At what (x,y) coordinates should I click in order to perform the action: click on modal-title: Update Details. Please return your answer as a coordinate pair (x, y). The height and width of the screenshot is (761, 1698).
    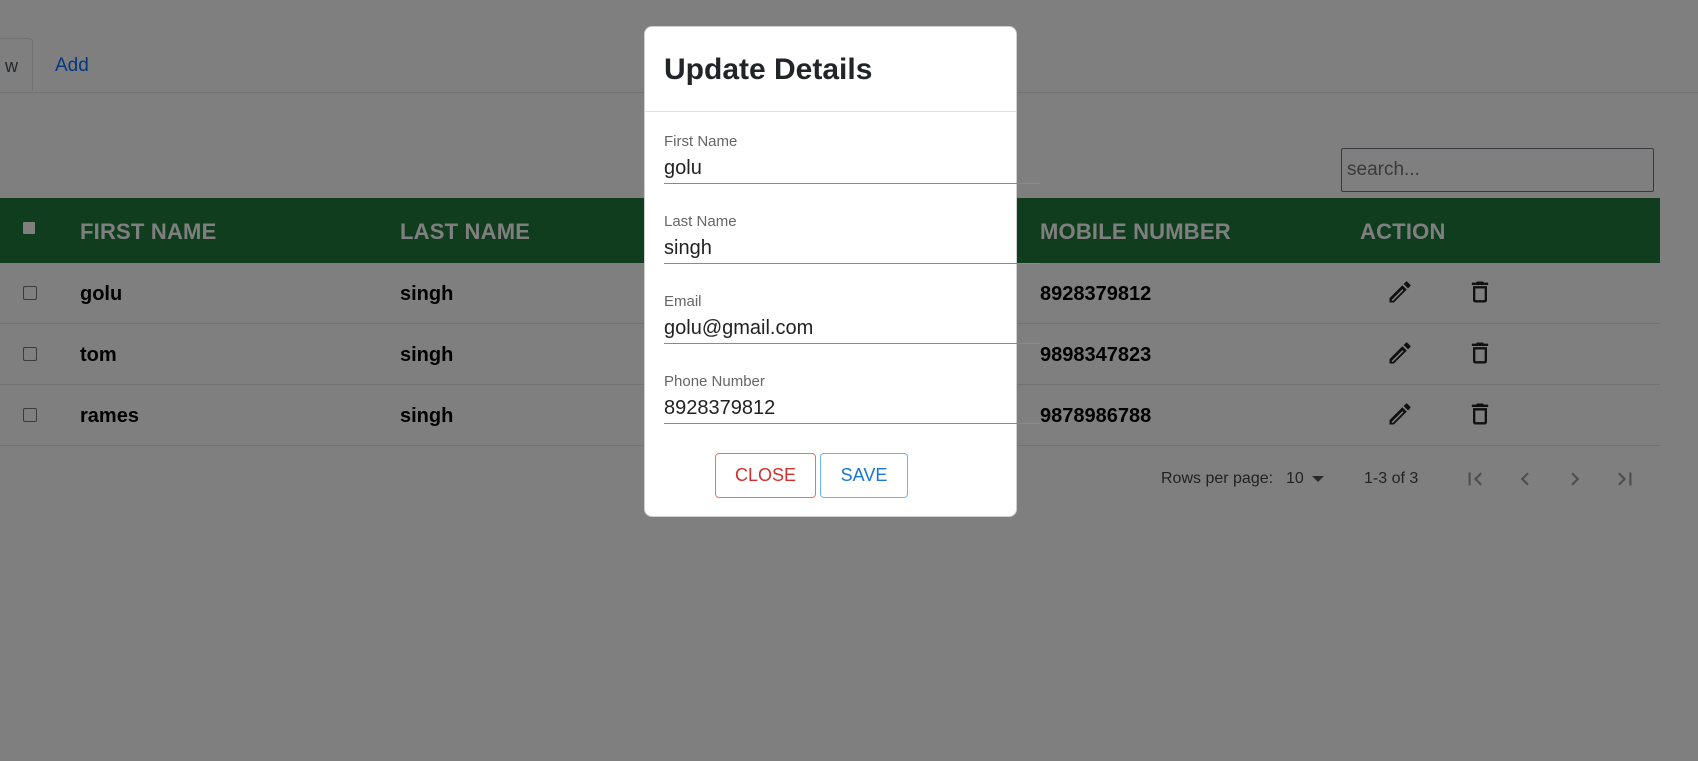
    Looking at the image, I should click on (768, 69).